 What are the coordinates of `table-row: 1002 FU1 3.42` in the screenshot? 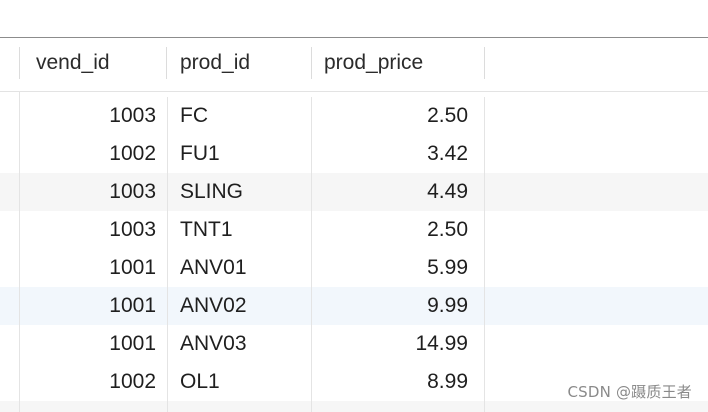 It's located at (354, 154).